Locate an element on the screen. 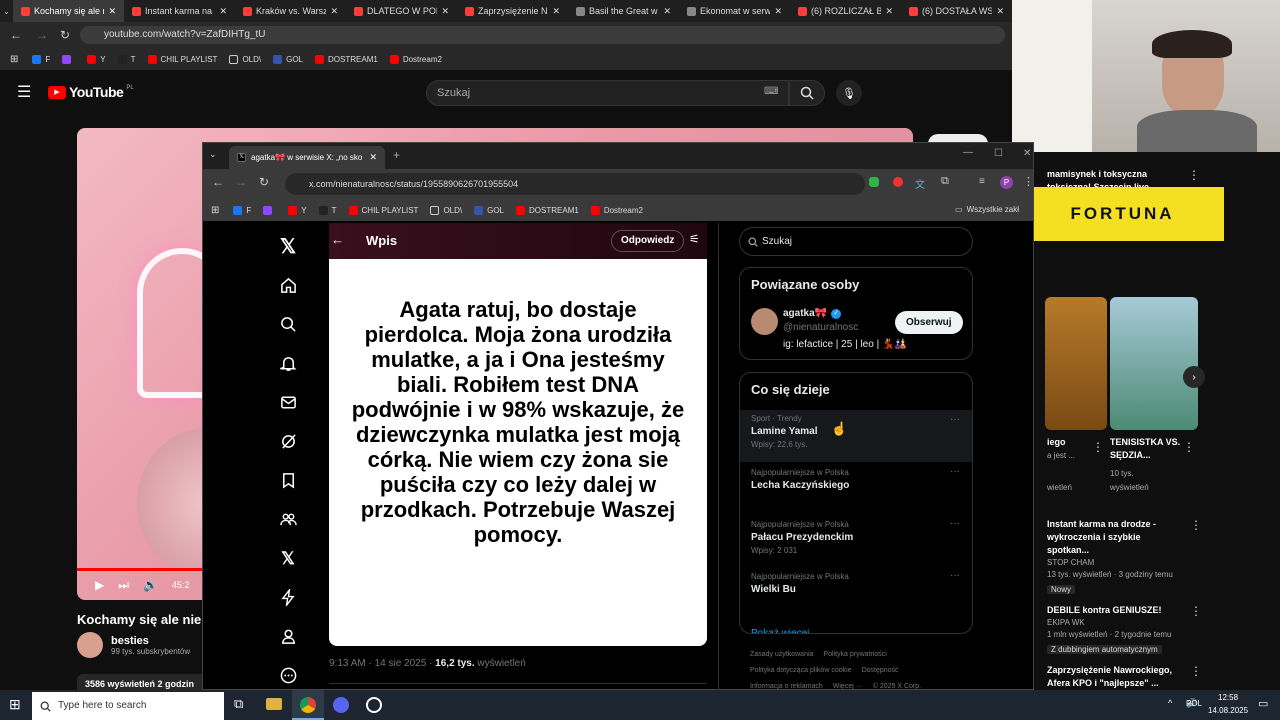 This screenshot has width=1280, height=720. hamburger-menu-icon: ☰ is located at coordinates (24, 92).